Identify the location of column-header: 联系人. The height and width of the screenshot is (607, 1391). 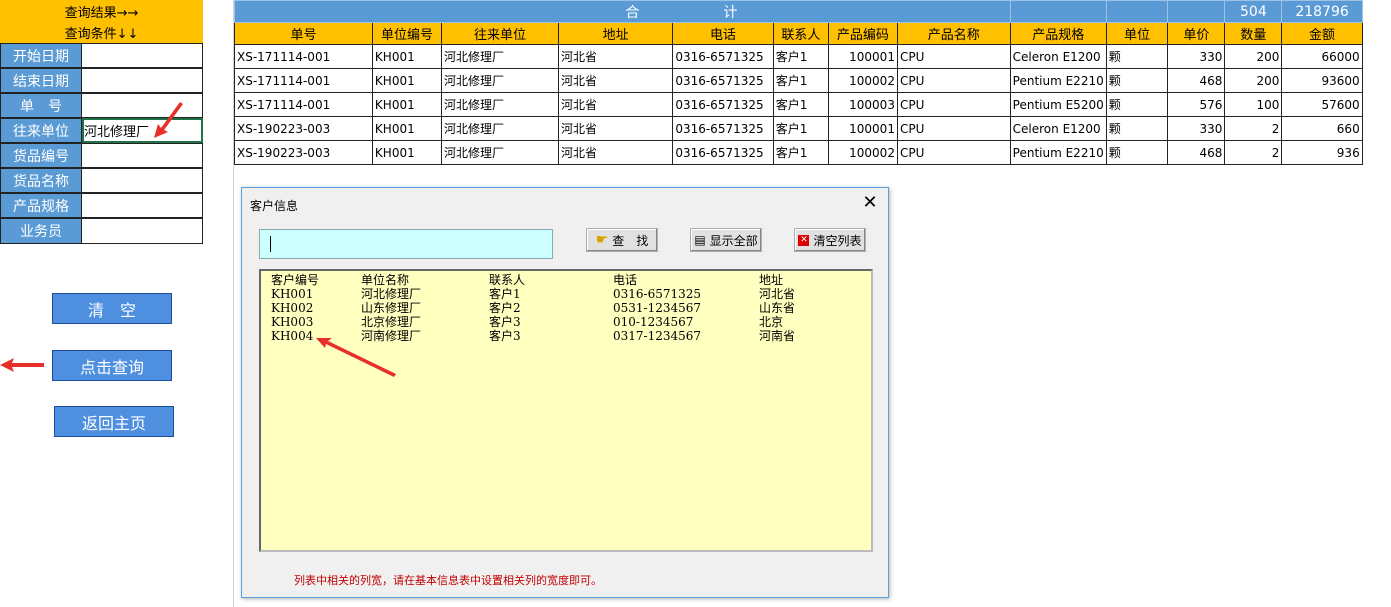
(800, 33).